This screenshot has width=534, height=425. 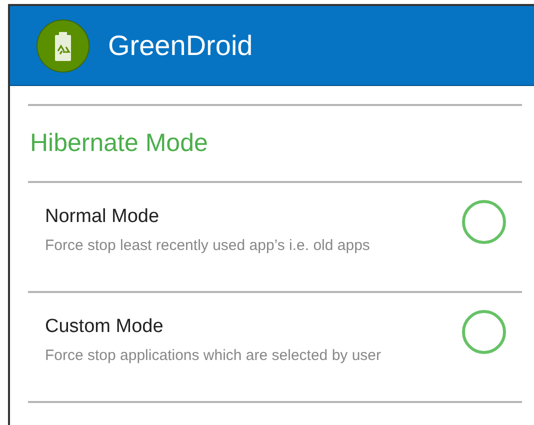 What do you see at coordinates (213, 356) in the screenshot?
I see `option-description: Force stop applications which are selected by user` at bounding box center [213, 356].